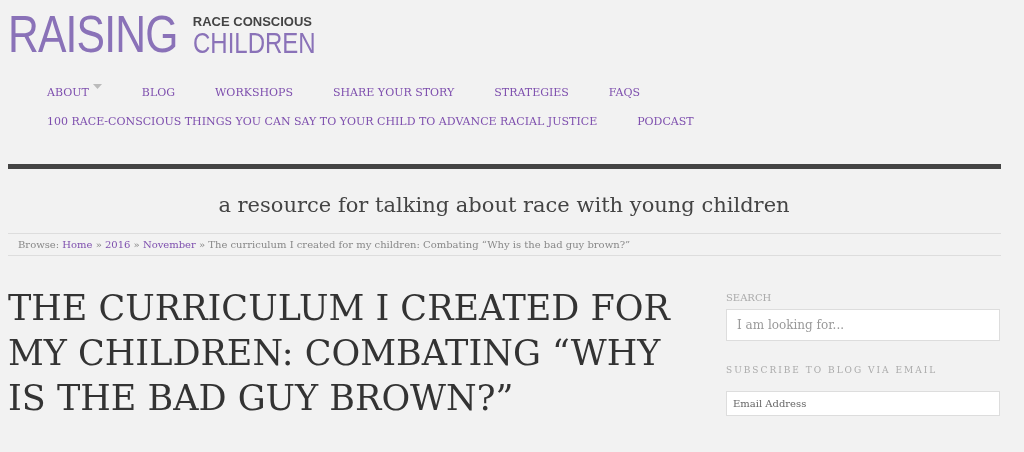  I want to click on widget-heading: SEARCH, so click(749, 297).